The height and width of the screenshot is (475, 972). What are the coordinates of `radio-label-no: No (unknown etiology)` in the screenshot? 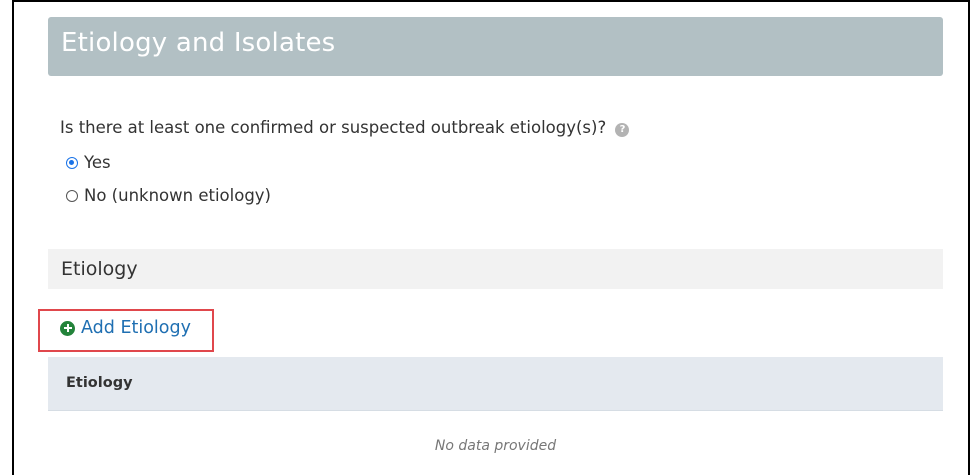 It's located at (177, 195).